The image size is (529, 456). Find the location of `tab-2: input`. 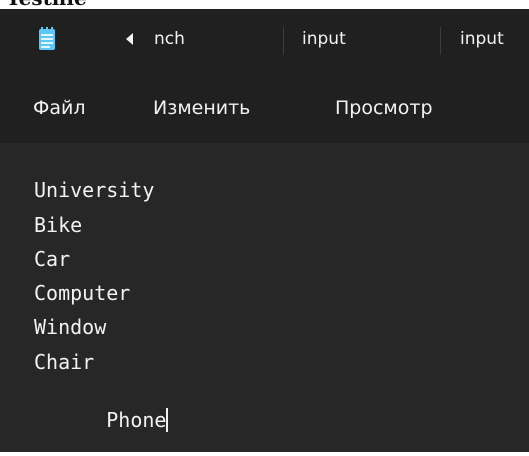

tab-2: input is located at coordinates (324, 39).